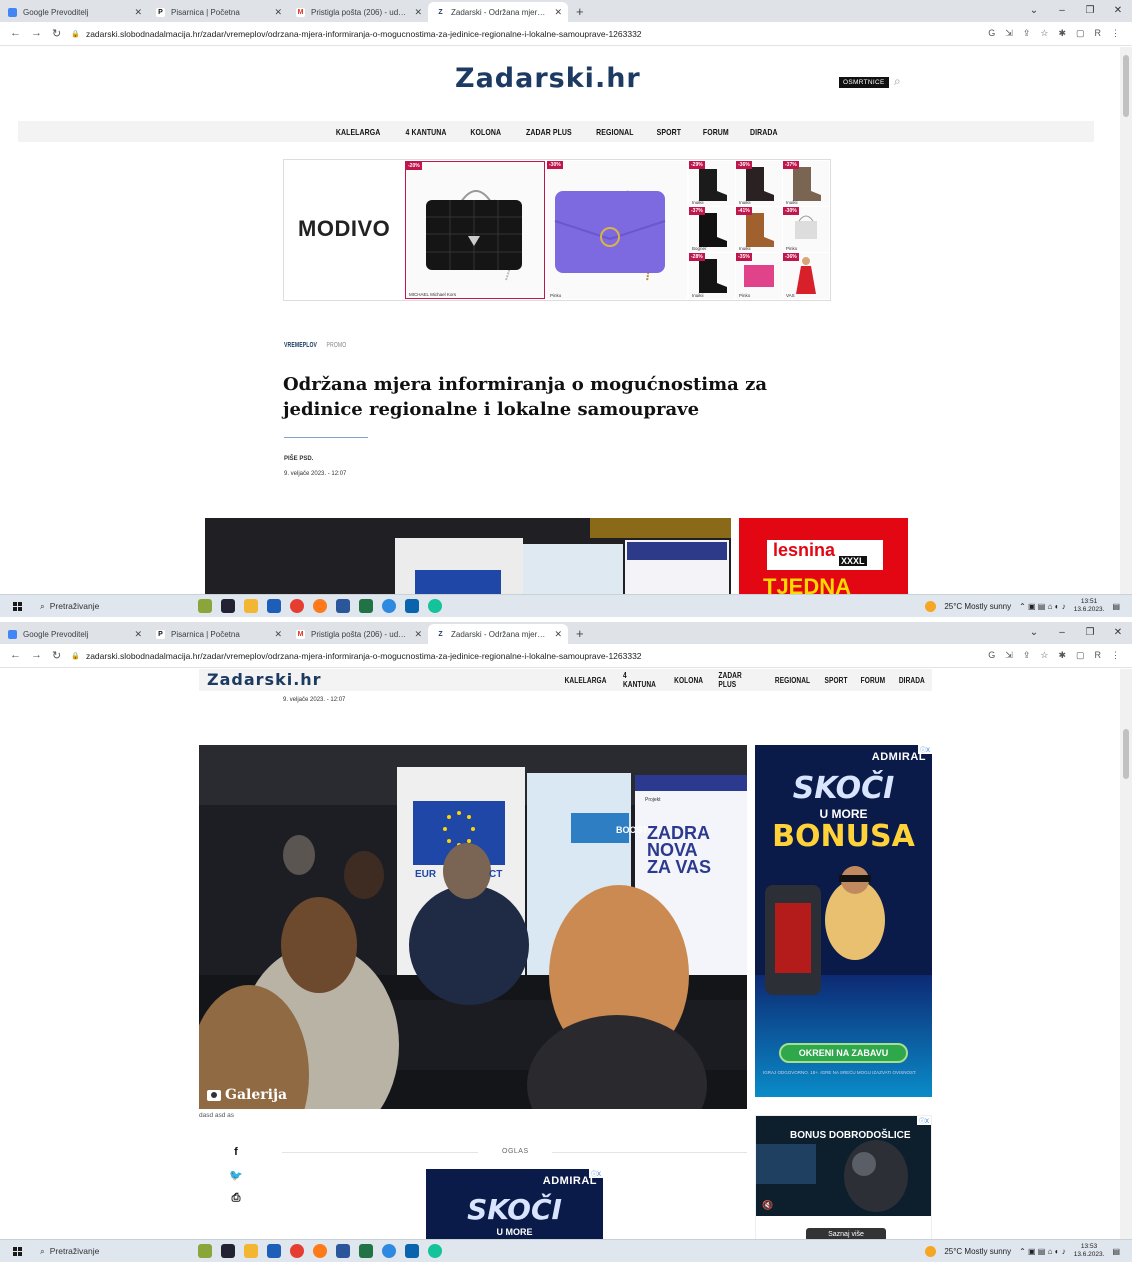 The image size is (1132, 1263). I want to click on mute-icon: 🔇, so click(767, 1205).